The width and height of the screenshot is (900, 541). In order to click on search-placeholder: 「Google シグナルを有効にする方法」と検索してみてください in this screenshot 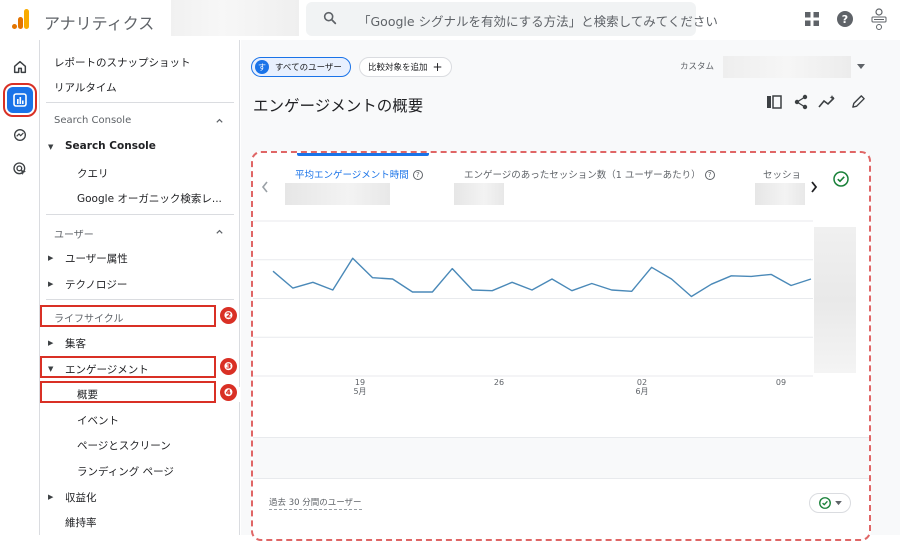, I will do `click(538, 20)`.